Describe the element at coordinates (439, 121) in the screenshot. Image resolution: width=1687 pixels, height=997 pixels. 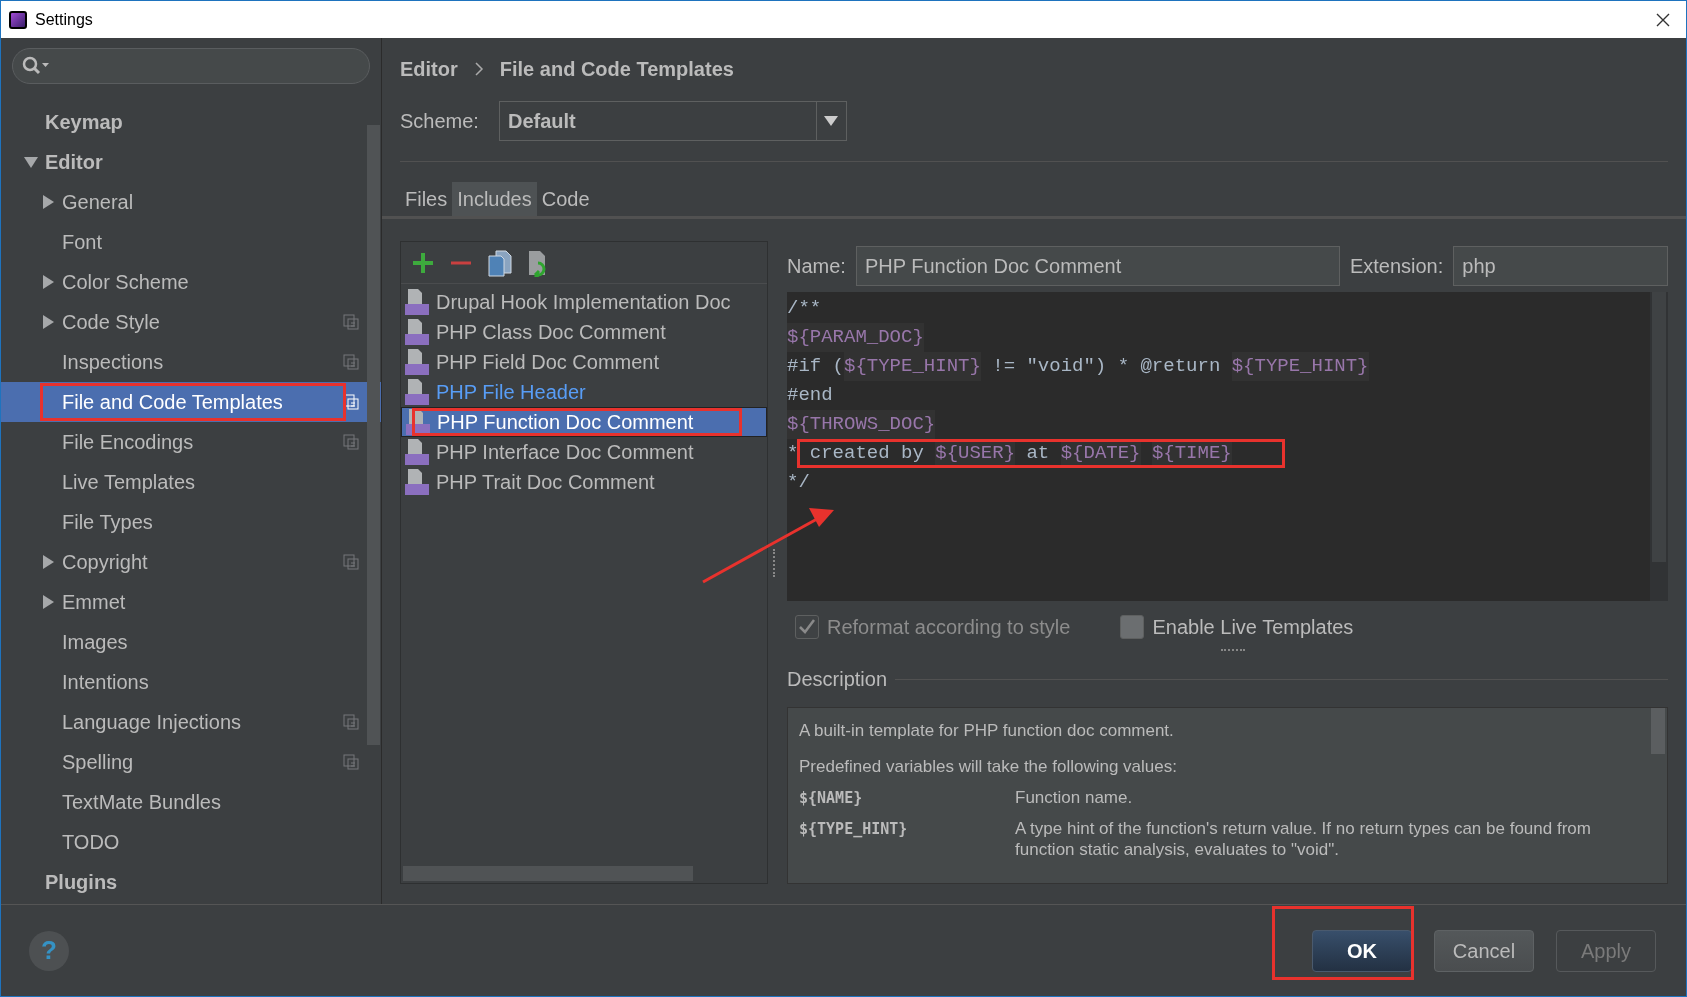
I see `scheme-label: Scheme:` at that location.